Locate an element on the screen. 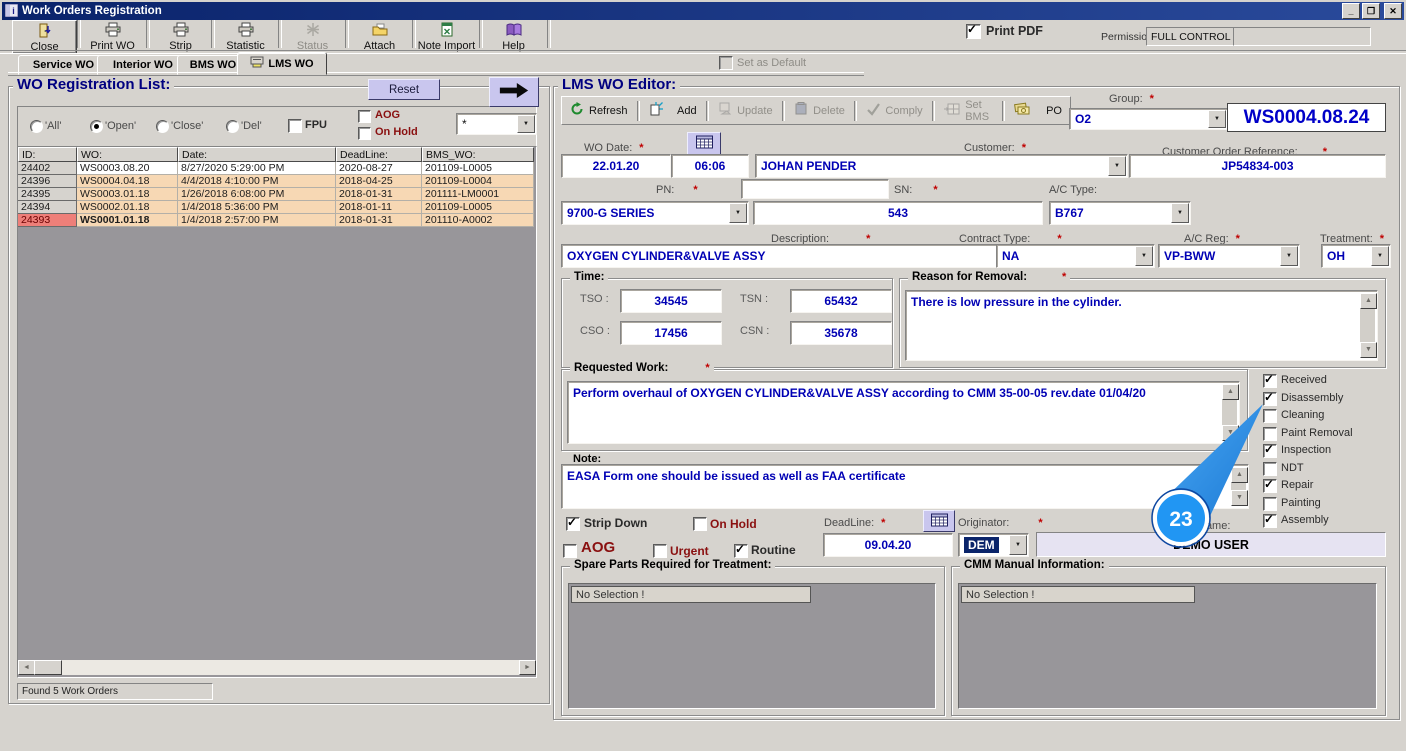 The height and width of the screenshot is (751, 1406). toolbar-statistic-button: Statistic is located at coordinates (245, 36).